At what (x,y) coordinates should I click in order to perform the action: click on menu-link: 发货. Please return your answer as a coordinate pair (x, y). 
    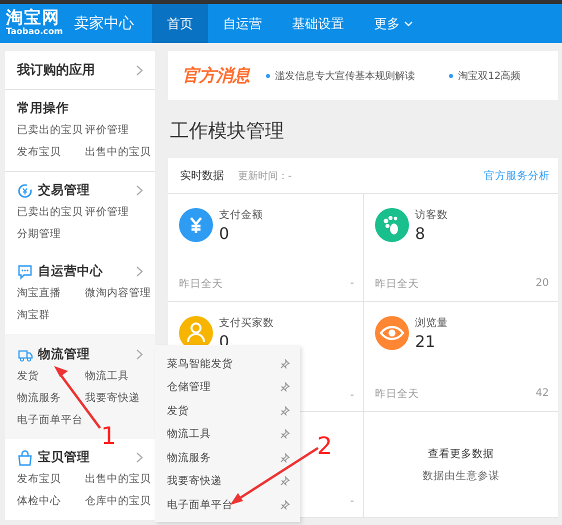
    Looking at the image, I should click on (51, 376).